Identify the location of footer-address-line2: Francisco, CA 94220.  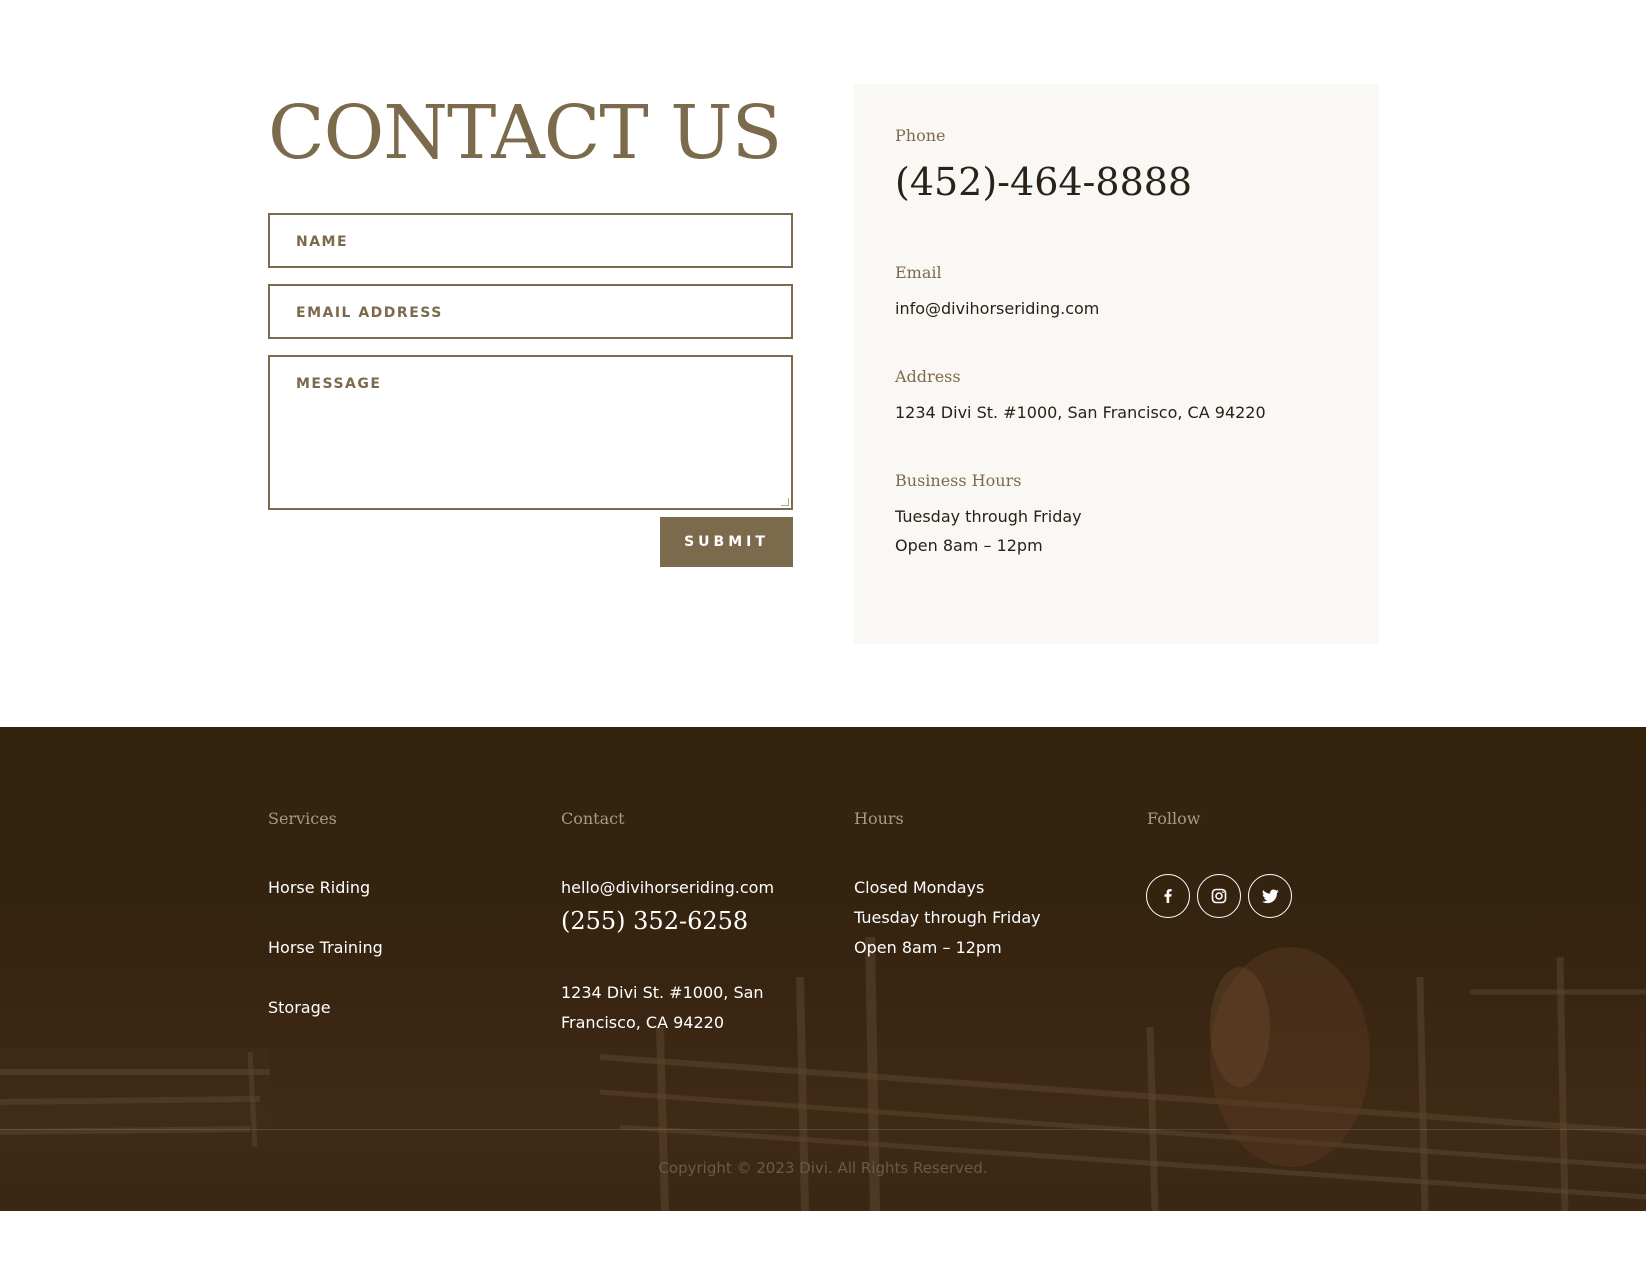
(642, 1022).